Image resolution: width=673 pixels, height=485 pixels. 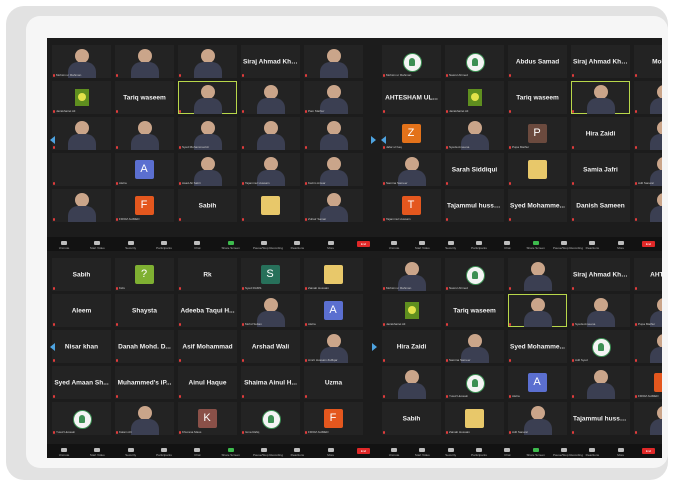 I want to click on participant-tile: Moham, so click(x=648, y=61).